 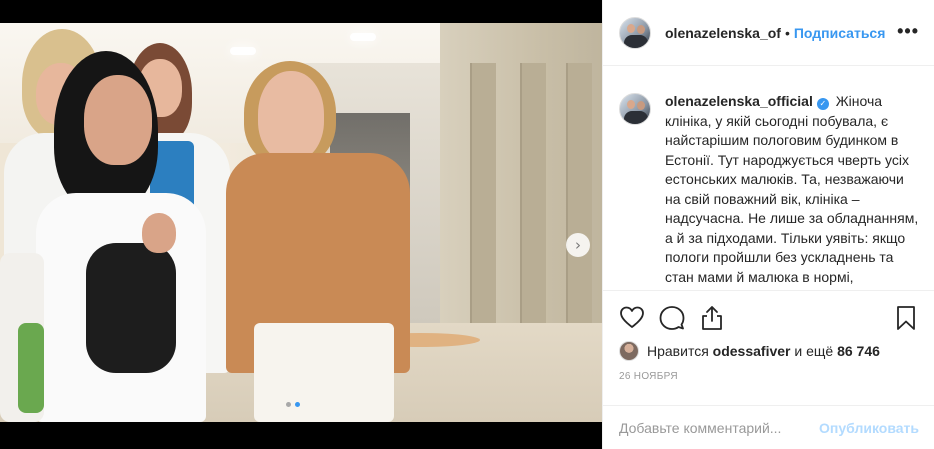 I want to click on share-icon, so click(x=712, y=318).